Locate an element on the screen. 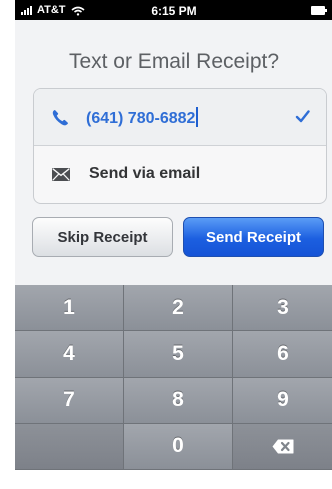  send-via-email-label: Send via email is located at coordinates (145, 173).